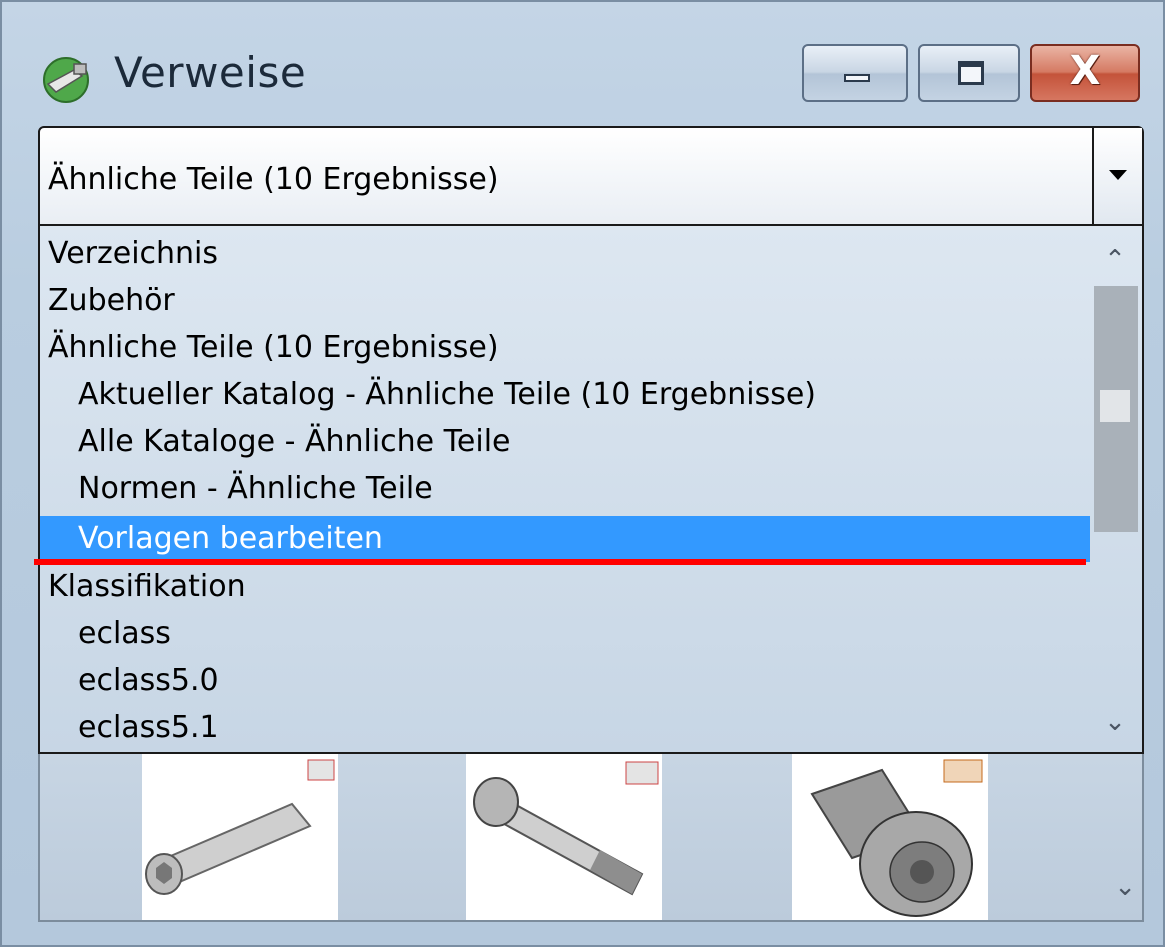 The width and height of the screenshot is (1165, 947). I want to click on window-title: Verweise, so click(210, 72).